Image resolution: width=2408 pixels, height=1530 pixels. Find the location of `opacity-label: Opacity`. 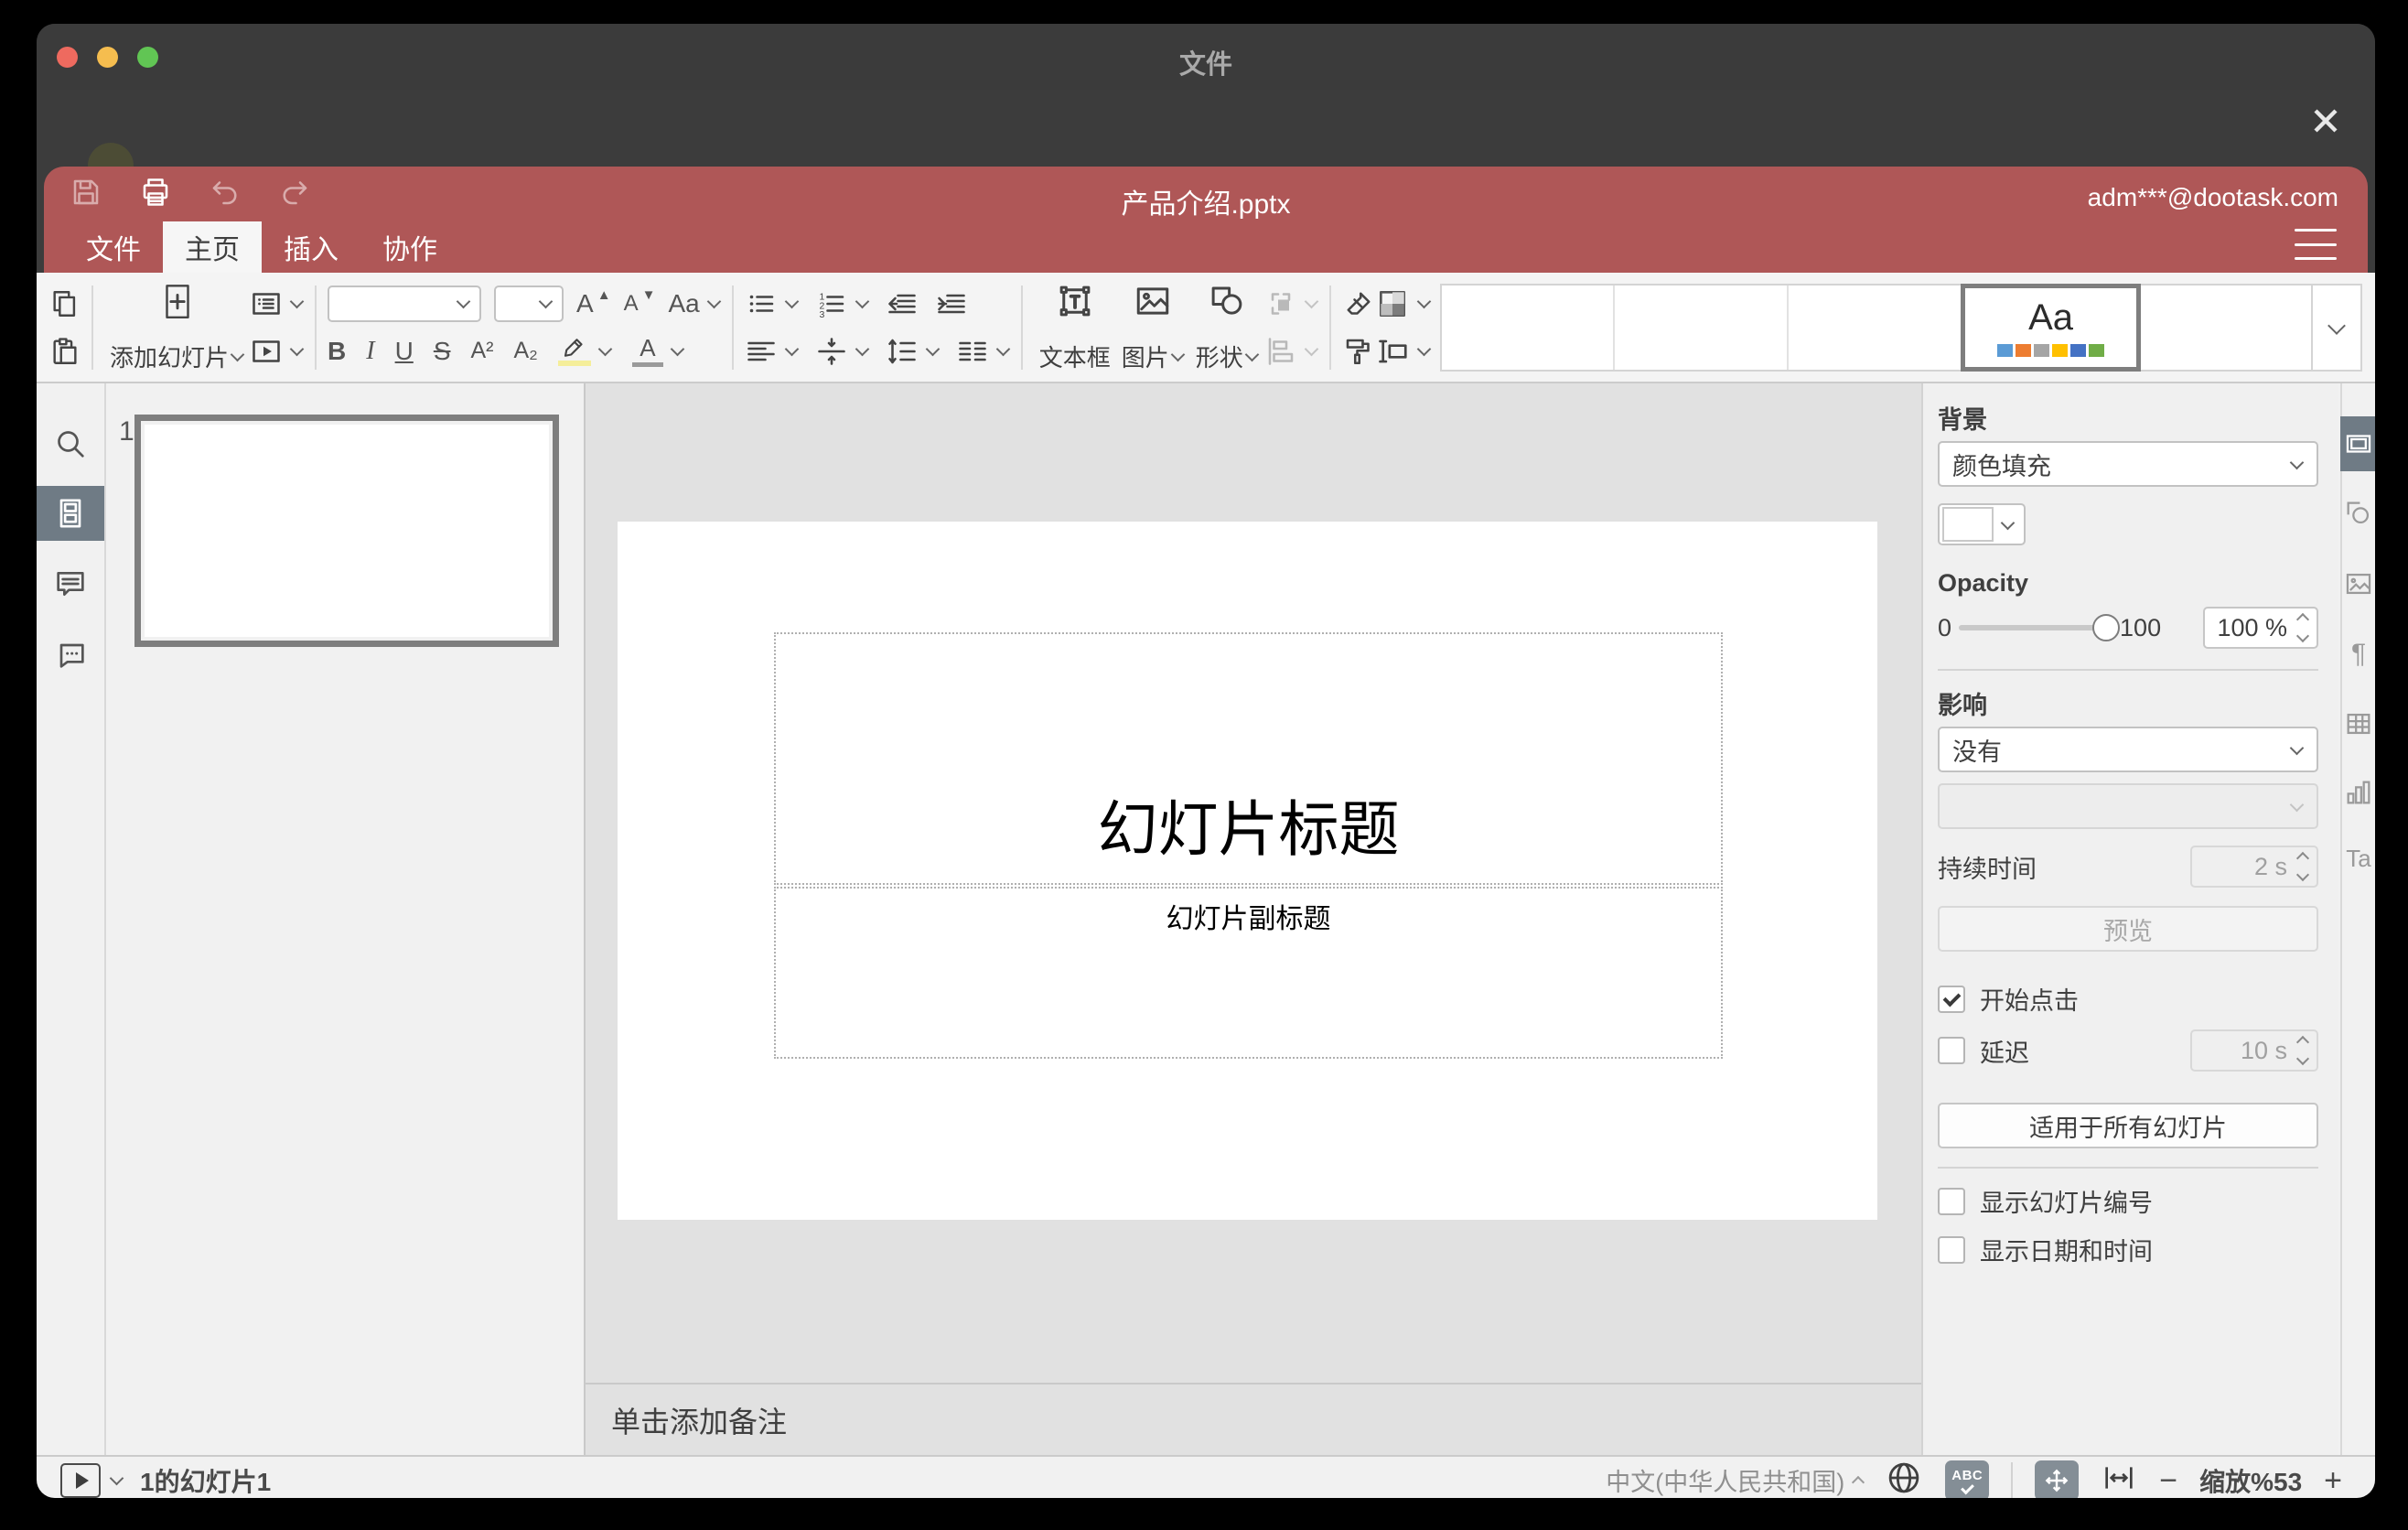

opacity-label: Opacity is located at coordinates (1983, 583).